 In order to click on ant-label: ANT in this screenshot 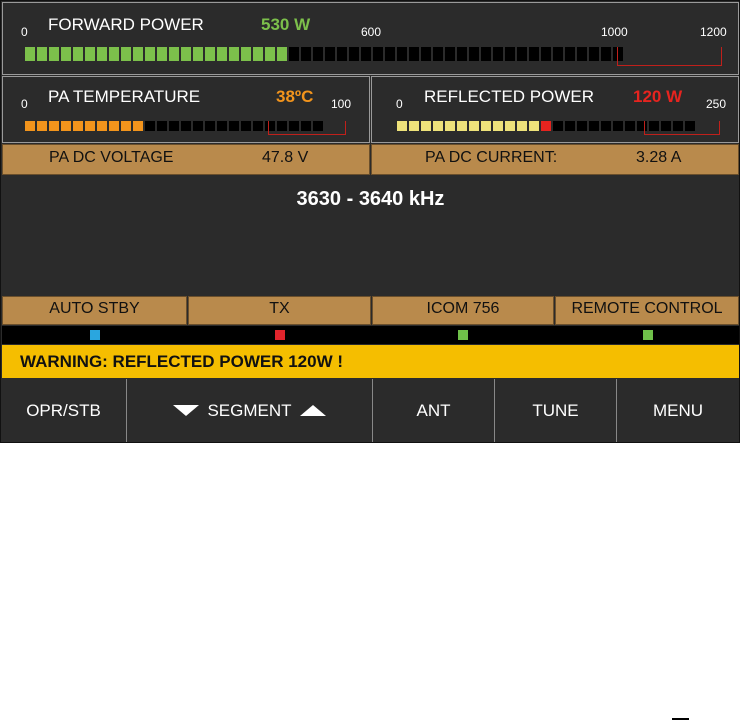, I will do `click(433, 410)`.